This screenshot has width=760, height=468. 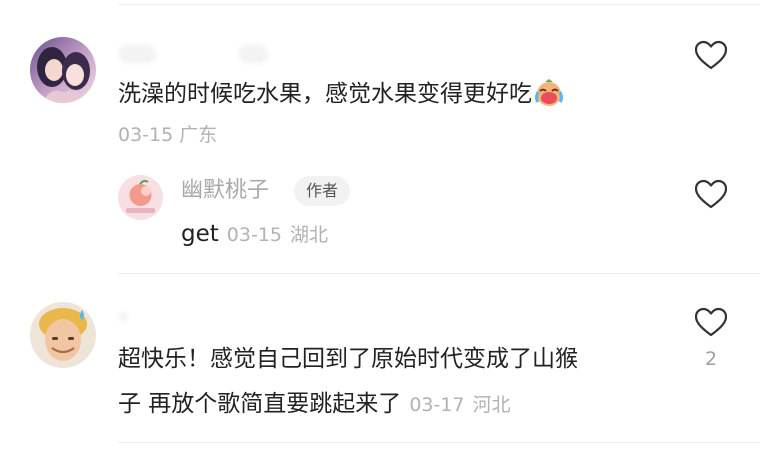 I want to click on reply-date: 03-15, so click(x=254, y=235).